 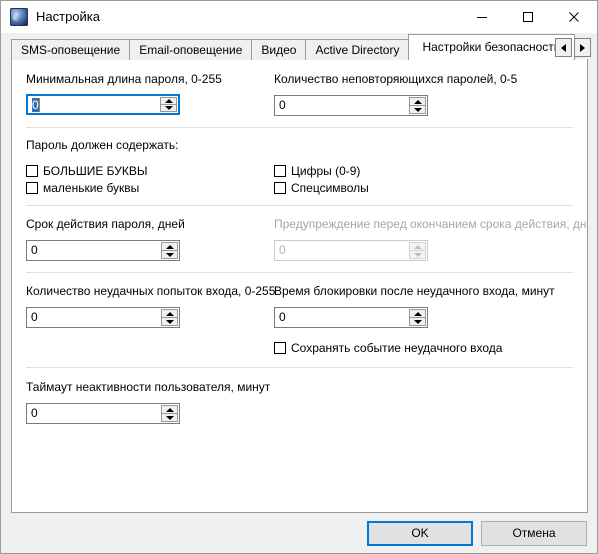 I want to click on expiry-warning-stepper, so click(x=417, y=250).